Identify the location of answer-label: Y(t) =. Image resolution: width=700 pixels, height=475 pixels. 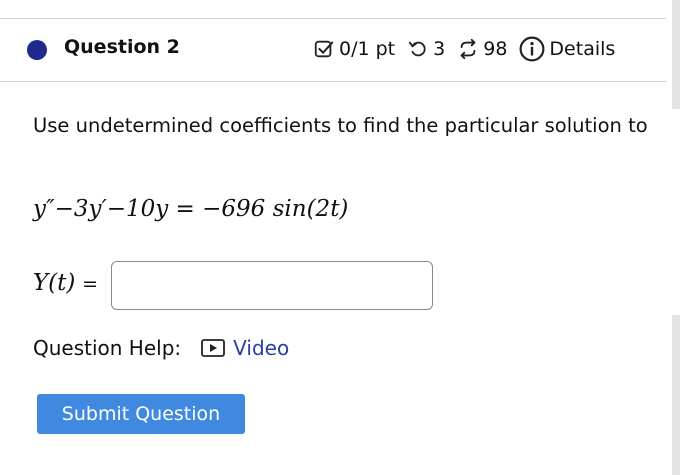
(65, 283).